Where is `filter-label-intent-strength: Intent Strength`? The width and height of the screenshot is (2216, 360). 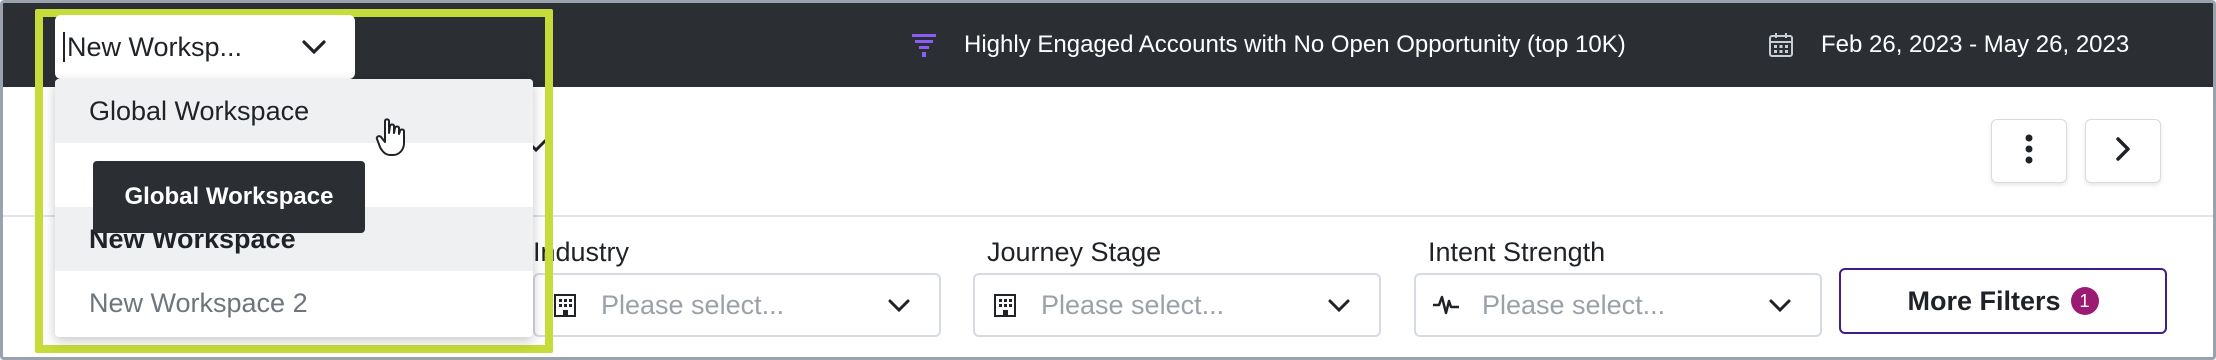
filter-label-intent-strength: Intent Strength is located at coordinates (1517, 252).